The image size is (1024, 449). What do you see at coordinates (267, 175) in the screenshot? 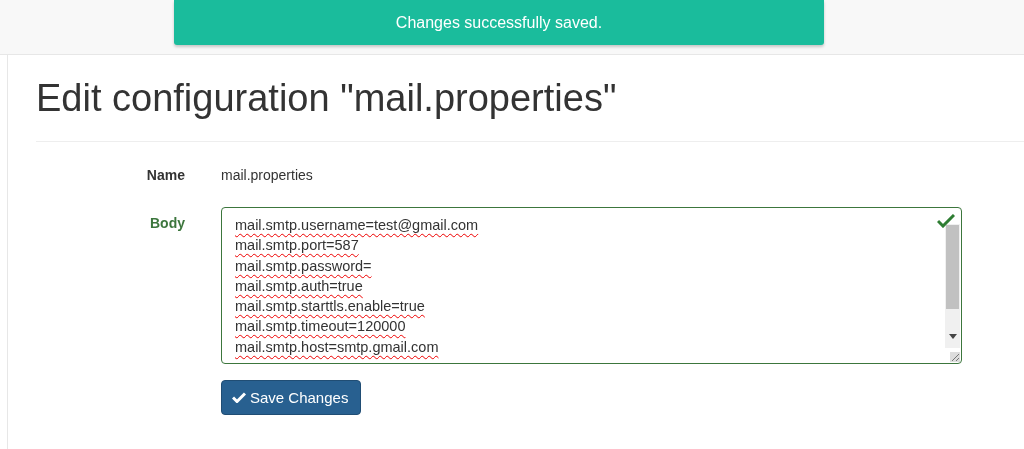
I see `name-value: mail.properties` at bounding box center [267, 175].